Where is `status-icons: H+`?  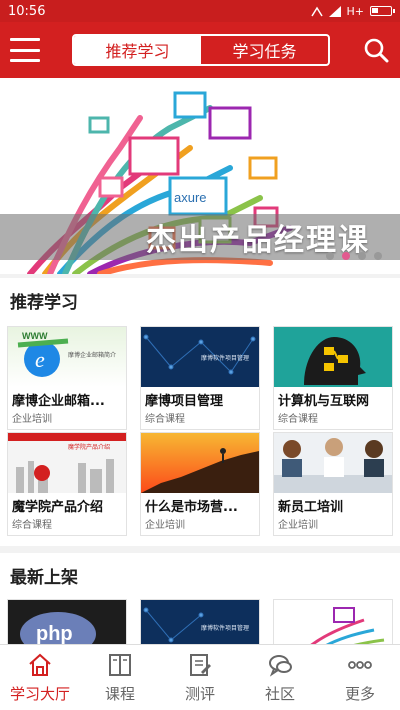
status-icons: H+ is located at coordinates (352, 11).